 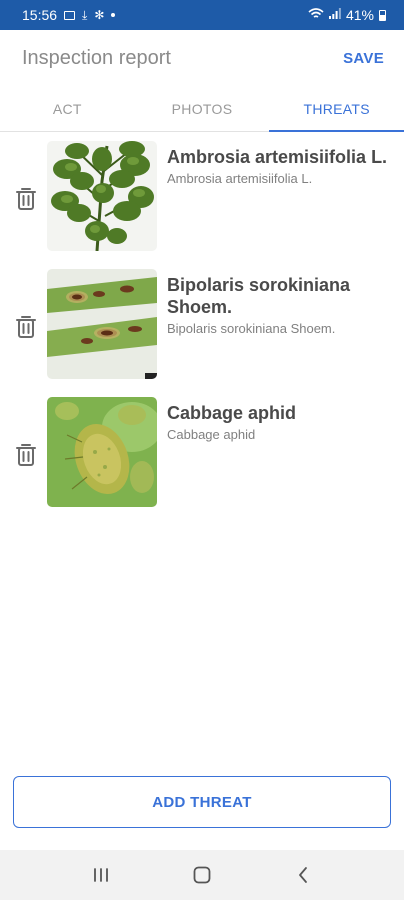 I want to click on status-bar: 15:56 ⤓ ✻ 41%, so click(x=202, y=15).